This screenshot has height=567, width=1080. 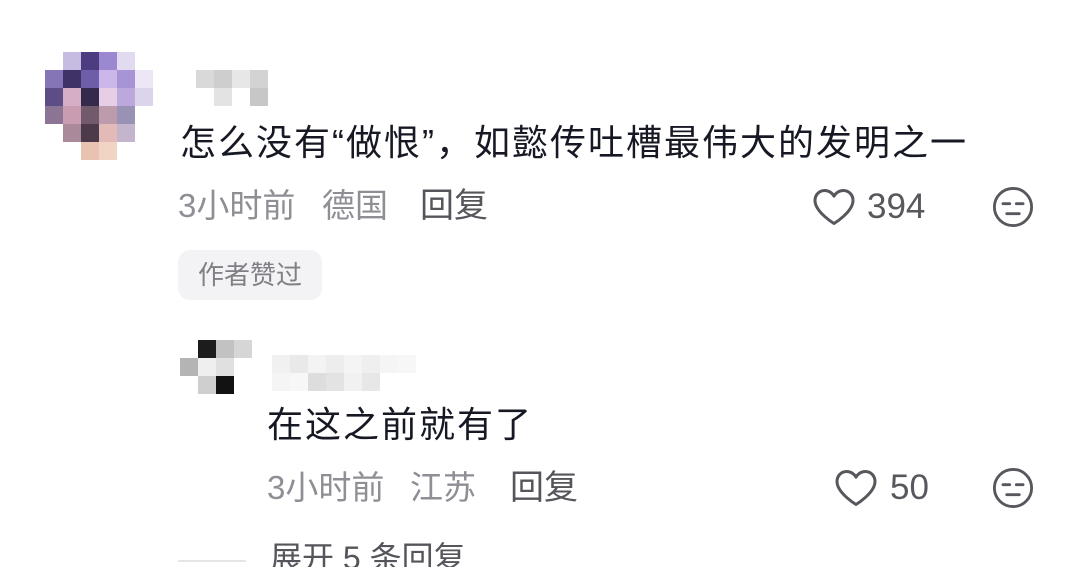 I want to click on comment-text: 怎么没有“做恨”，如懿传吐槽最伟大的发明之一, so click(x=574, y=142).